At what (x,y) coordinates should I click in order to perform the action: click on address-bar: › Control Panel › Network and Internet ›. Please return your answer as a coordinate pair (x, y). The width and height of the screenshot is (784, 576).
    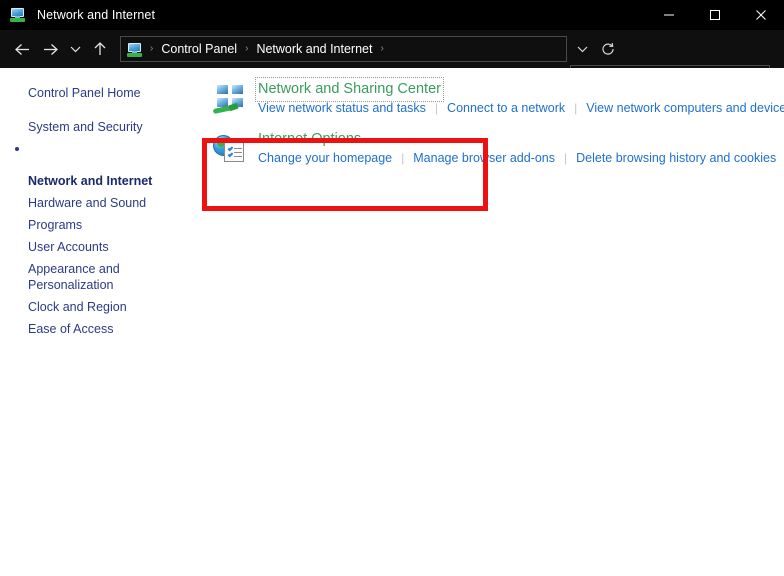
    Looking at the image, I should click on (343, 49).